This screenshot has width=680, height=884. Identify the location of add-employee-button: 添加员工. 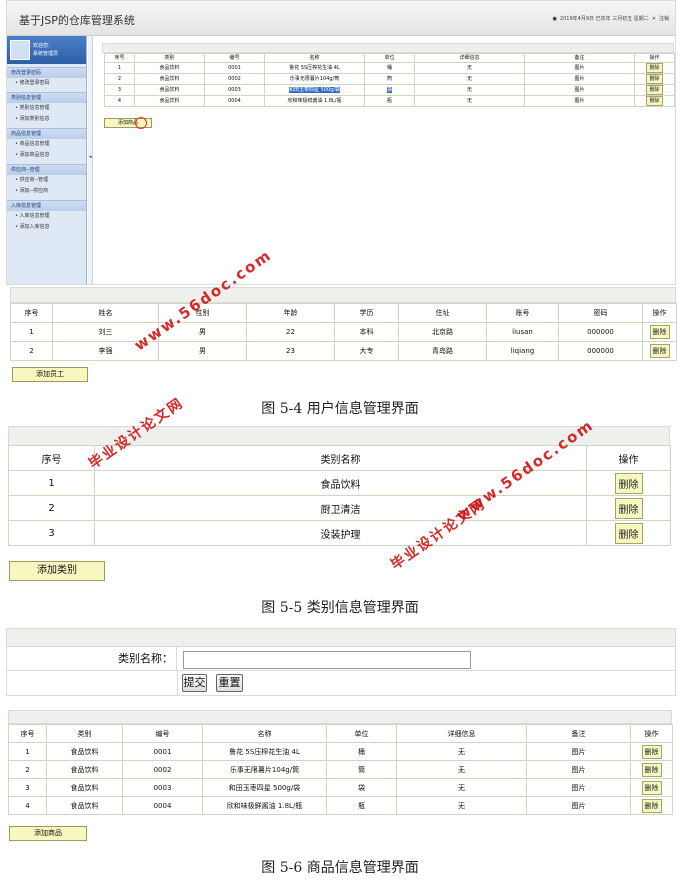
(50, 374).